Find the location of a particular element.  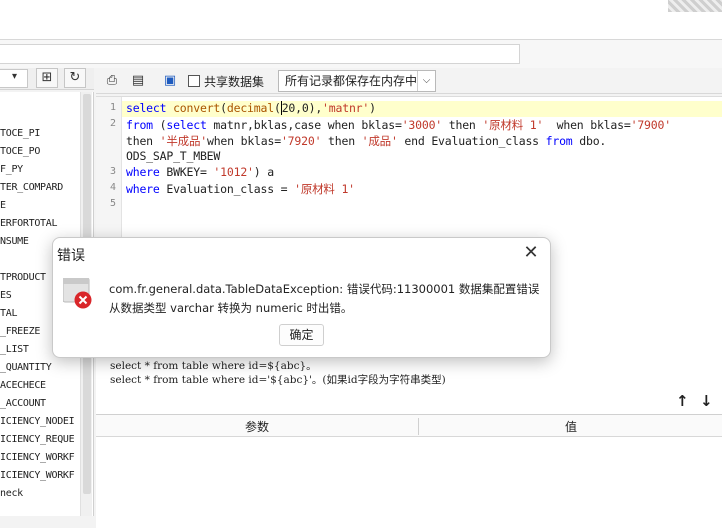

chevron-down-icon: ⌵ is located at coordinates (426, 81).